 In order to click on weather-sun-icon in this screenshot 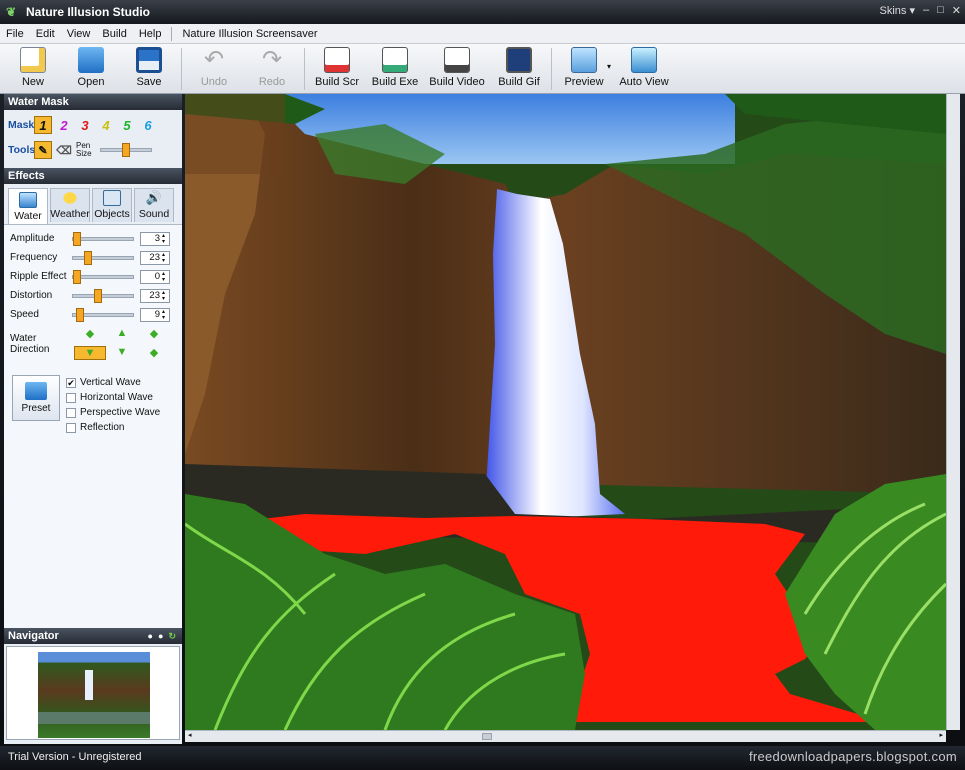, I will do `click(70, 198)`.